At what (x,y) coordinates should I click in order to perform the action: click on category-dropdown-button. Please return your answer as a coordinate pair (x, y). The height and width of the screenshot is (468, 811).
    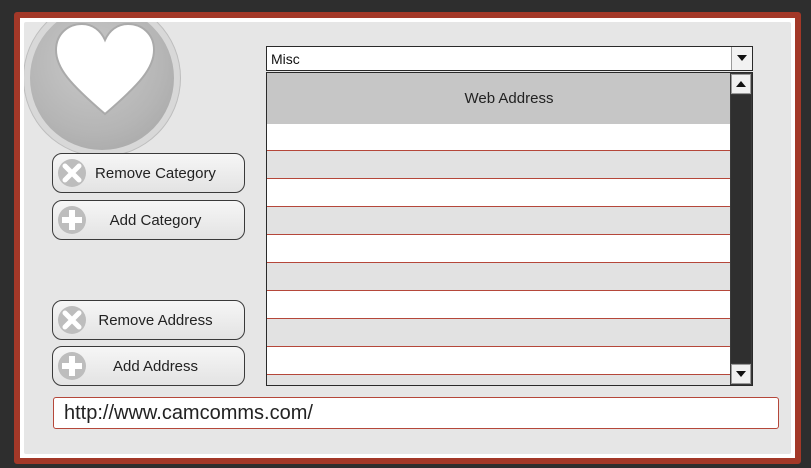
    Looking at the image, I should click on (741, 58).